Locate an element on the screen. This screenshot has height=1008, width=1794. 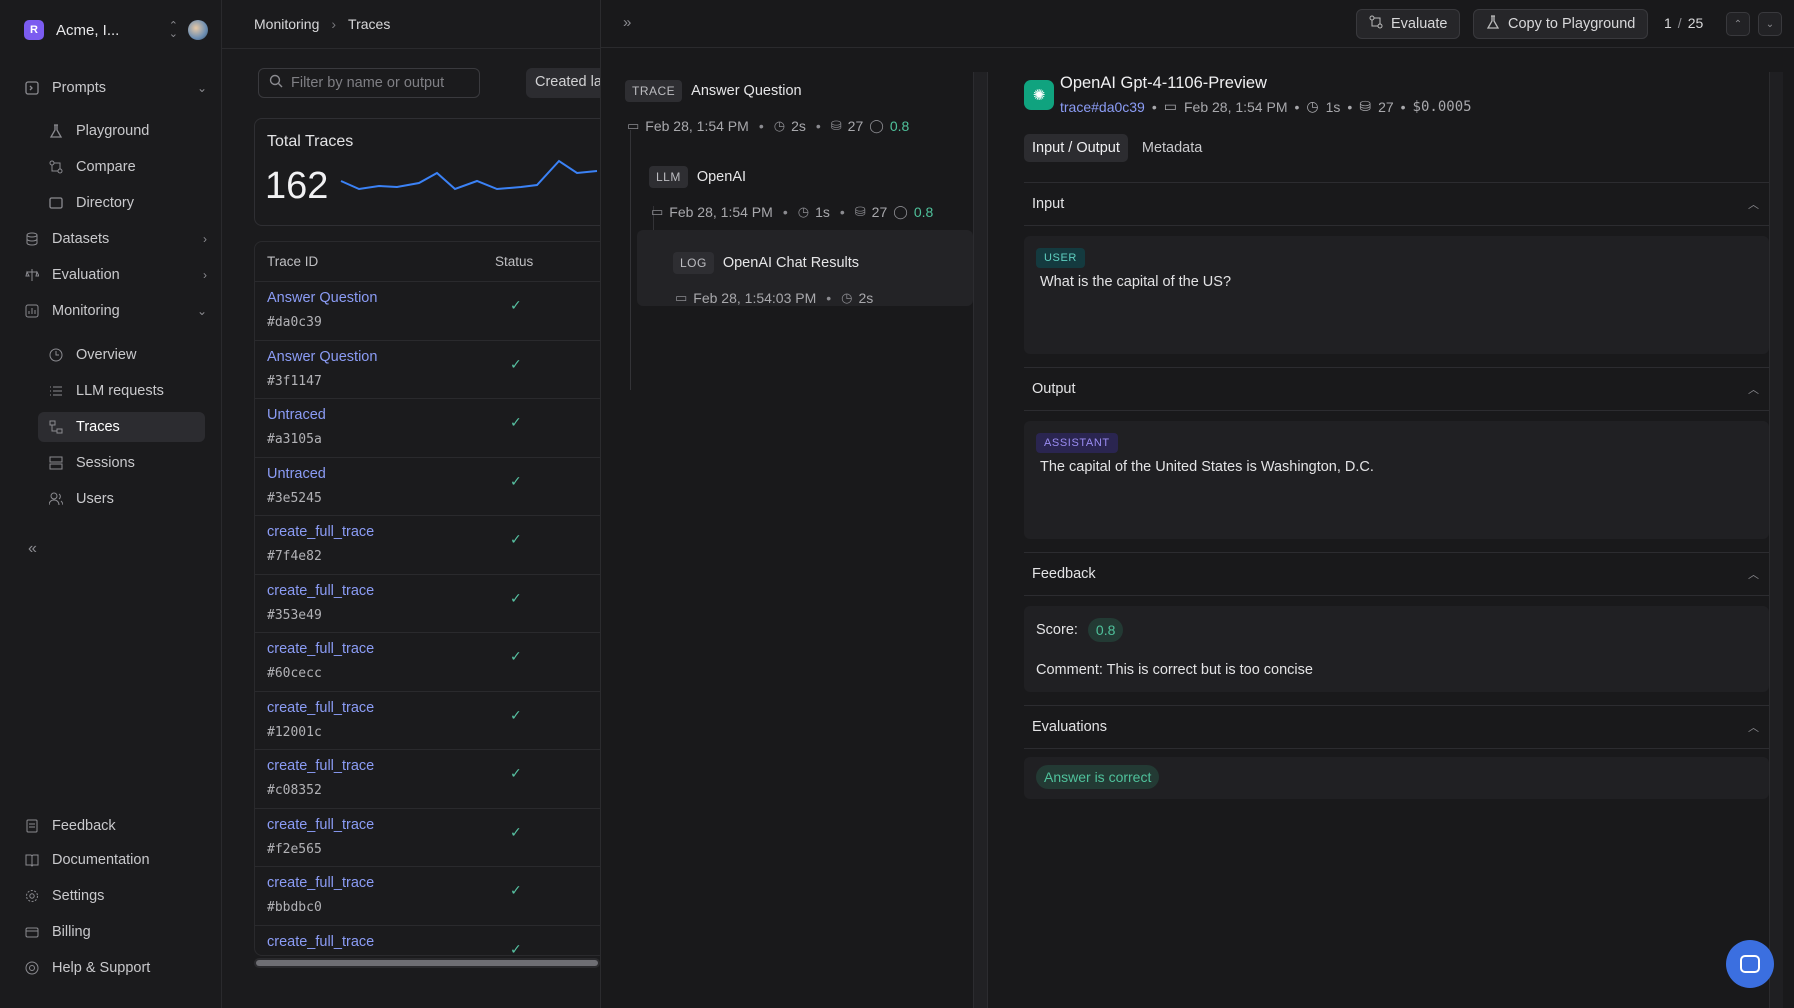
table-row: Untraced #a3105a ✓ is located at coordinates (427, 428).